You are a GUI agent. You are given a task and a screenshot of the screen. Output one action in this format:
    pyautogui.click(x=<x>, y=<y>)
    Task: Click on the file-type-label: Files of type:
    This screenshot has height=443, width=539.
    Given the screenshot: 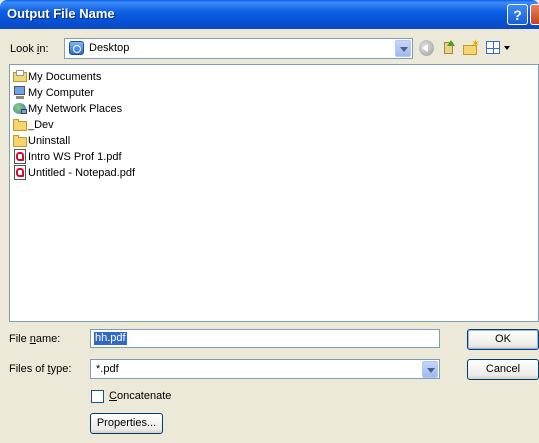 What is the action you would take?
    pyautogui.click(x=40, y=369)
    